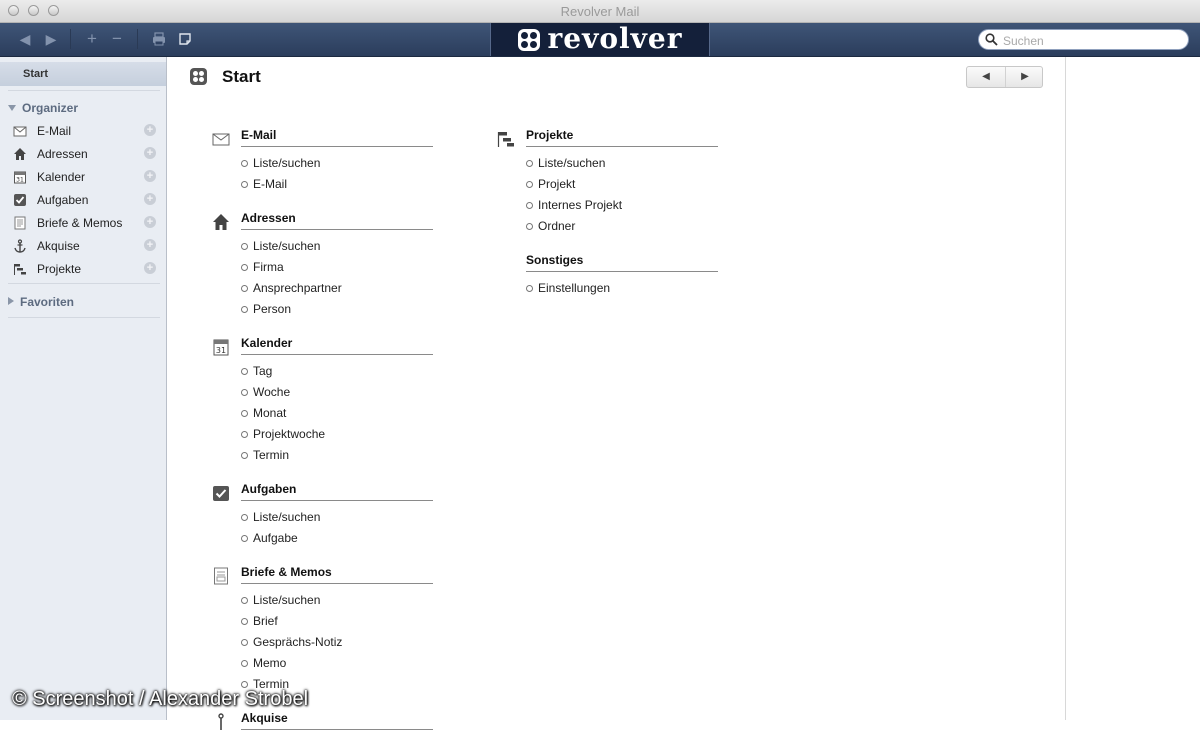 The height and width of the screenshot is (731, 1200). Describe the element at coordinates (264, 184) in the screenshot. I see `link-email-new: E-Mail` at that location.